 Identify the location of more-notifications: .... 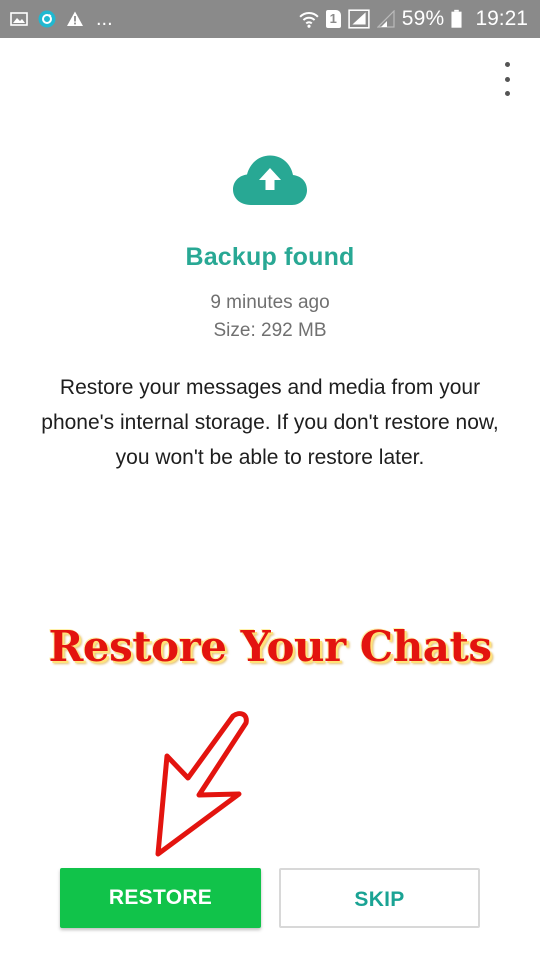
(104, 19).